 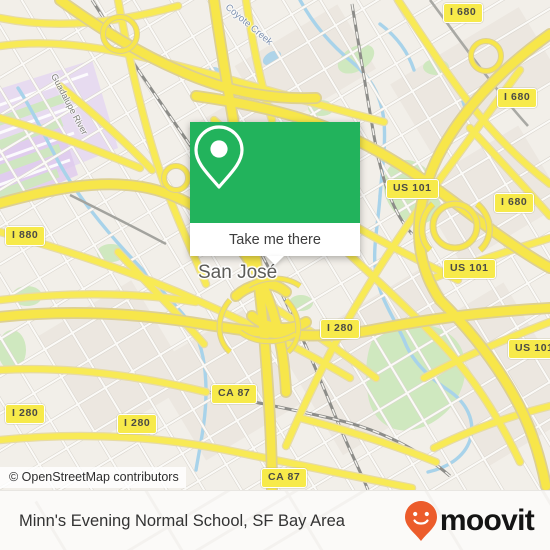 What do you see at coordinates (93, 477) in the screenshot?
I see `osm-attribution: © OpenStreetMap contributors` at bounding box center [93, 477].